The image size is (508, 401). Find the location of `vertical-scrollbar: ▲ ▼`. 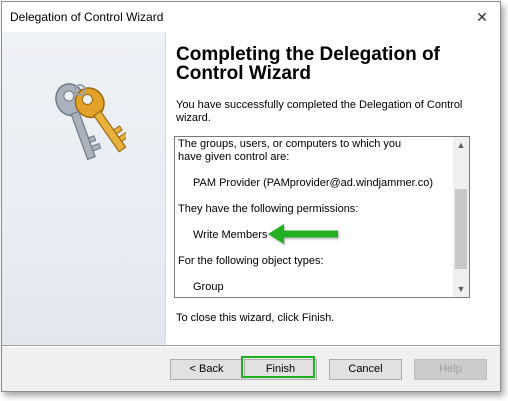

vertical-scrollbar: ▲ ▼ is located at coordinates (461, 217).